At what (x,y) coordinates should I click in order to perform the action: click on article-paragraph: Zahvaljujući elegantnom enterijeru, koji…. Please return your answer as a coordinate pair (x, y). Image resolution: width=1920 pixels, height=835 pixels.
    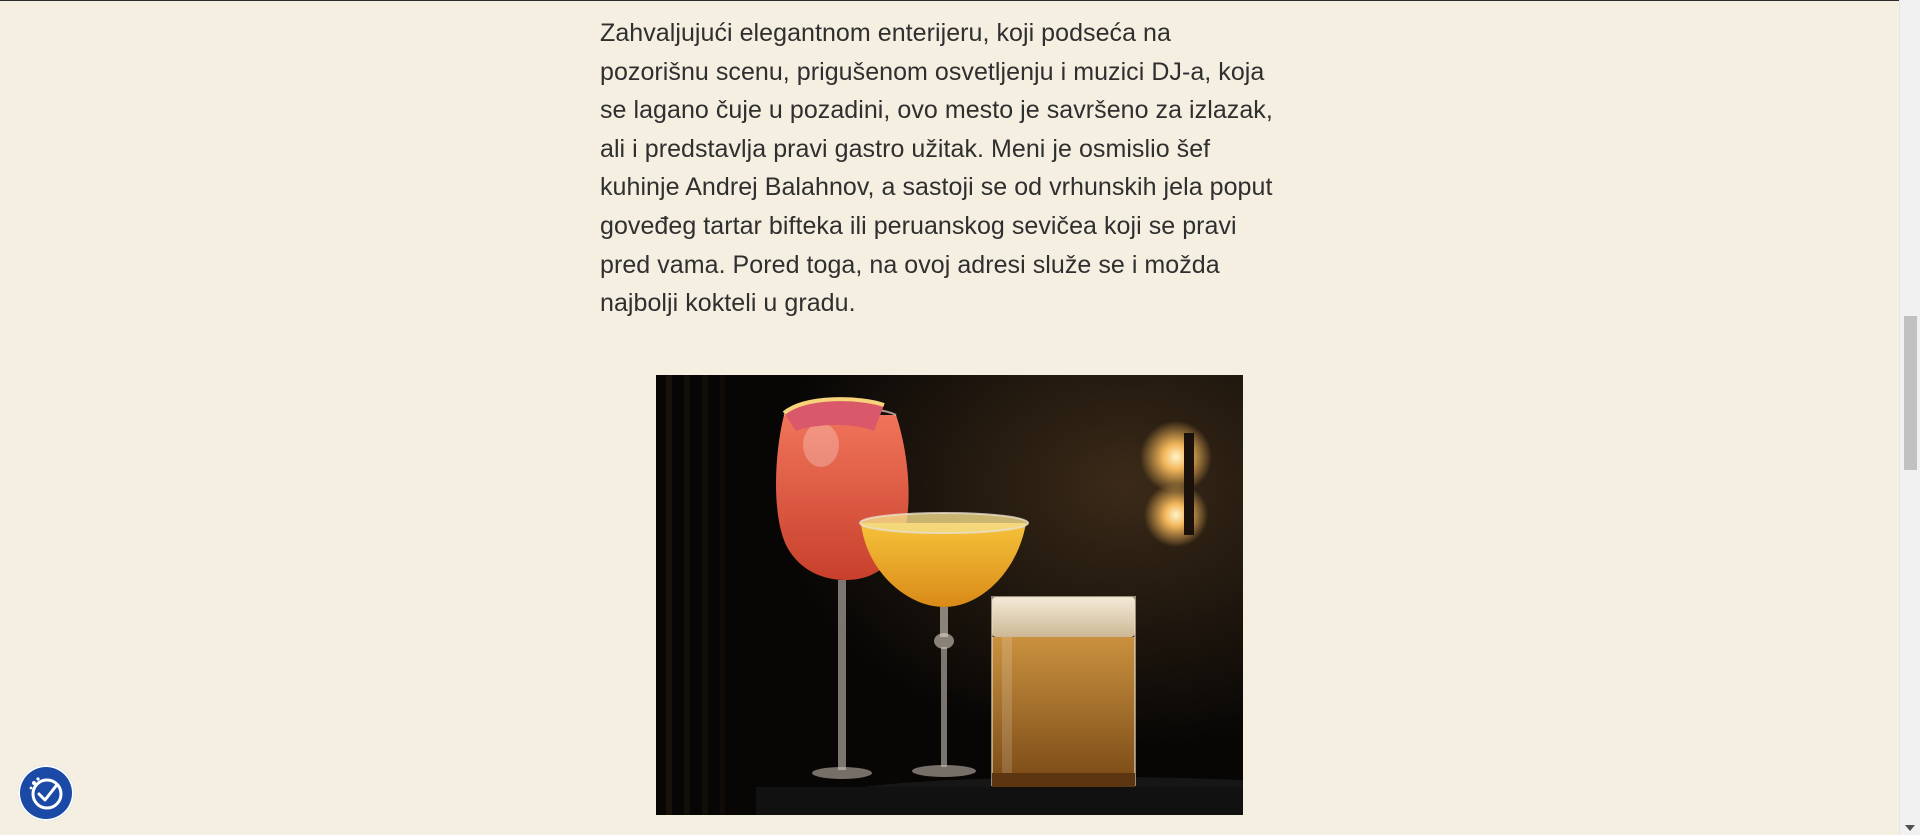
    Looking at the image, I should click on (955, 168).